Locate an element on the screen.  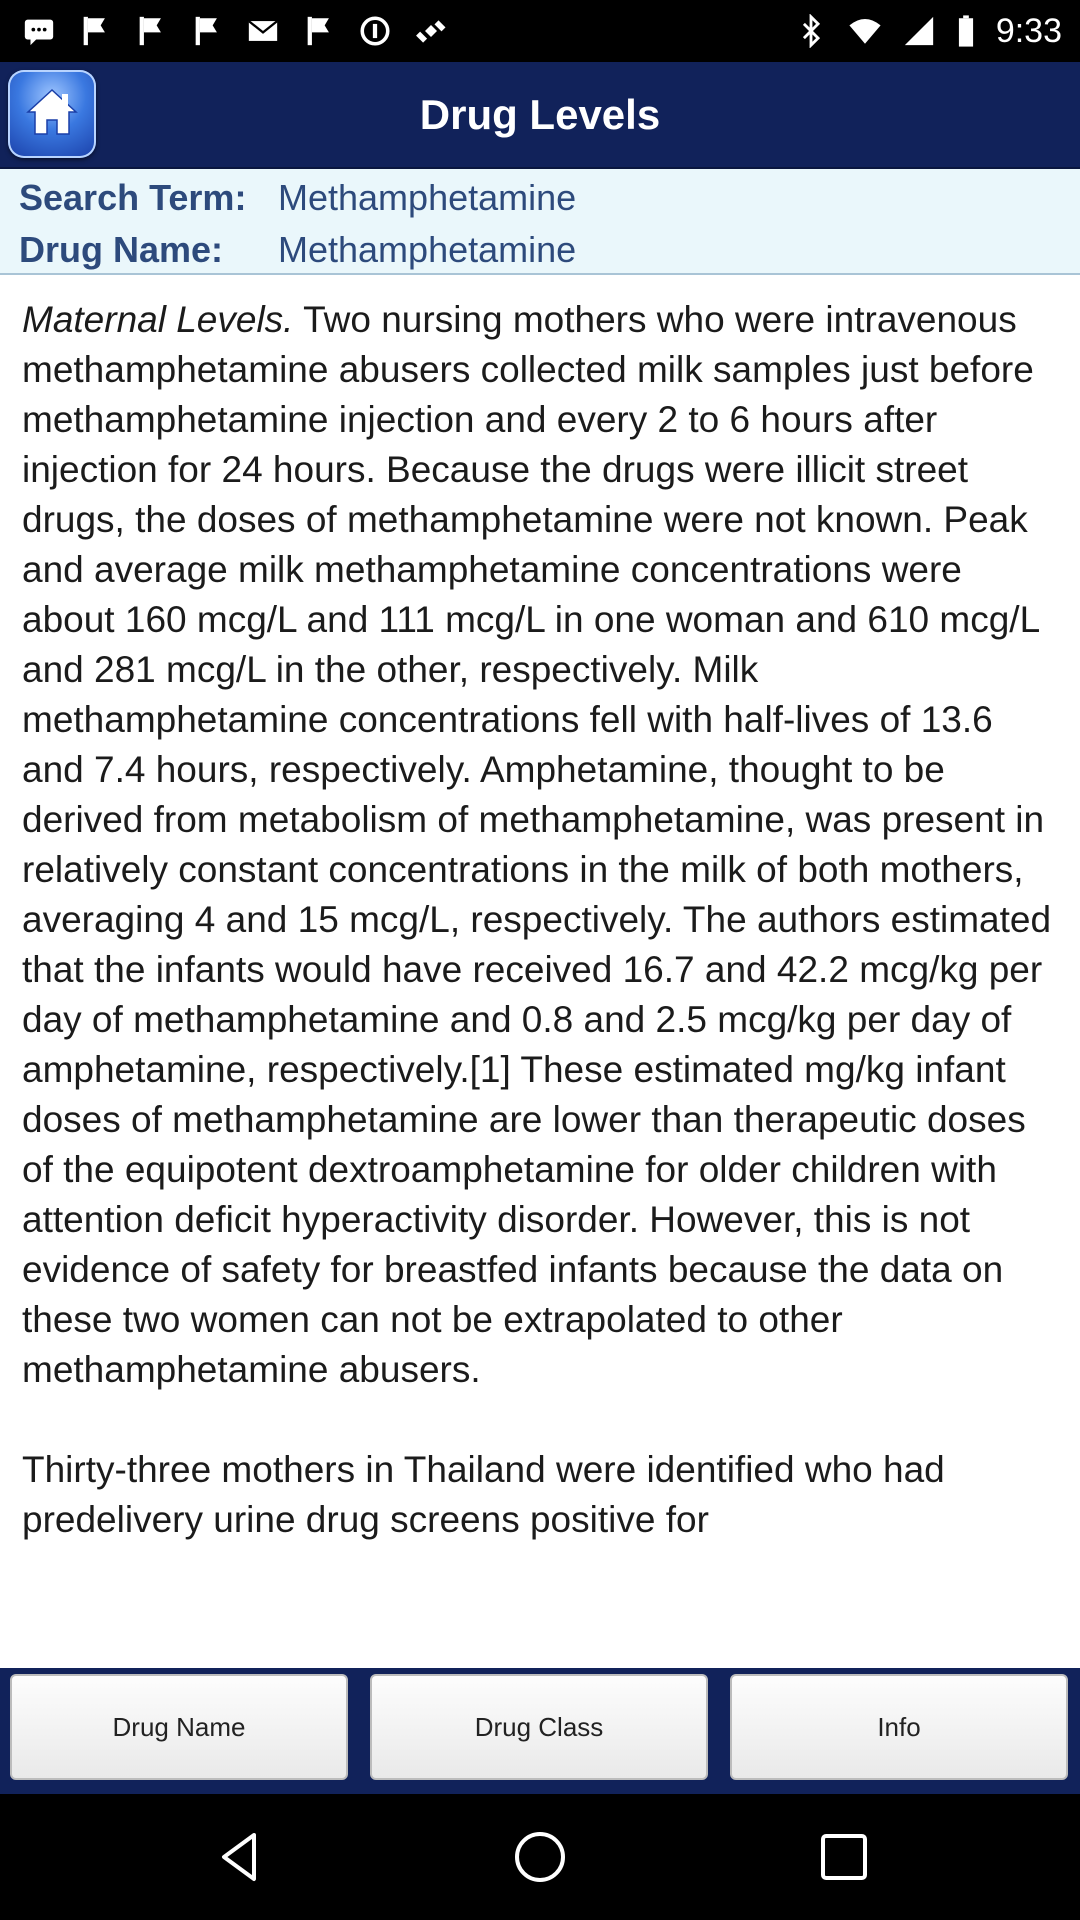
bluetooth-icon is located at coordinates (811, 31).